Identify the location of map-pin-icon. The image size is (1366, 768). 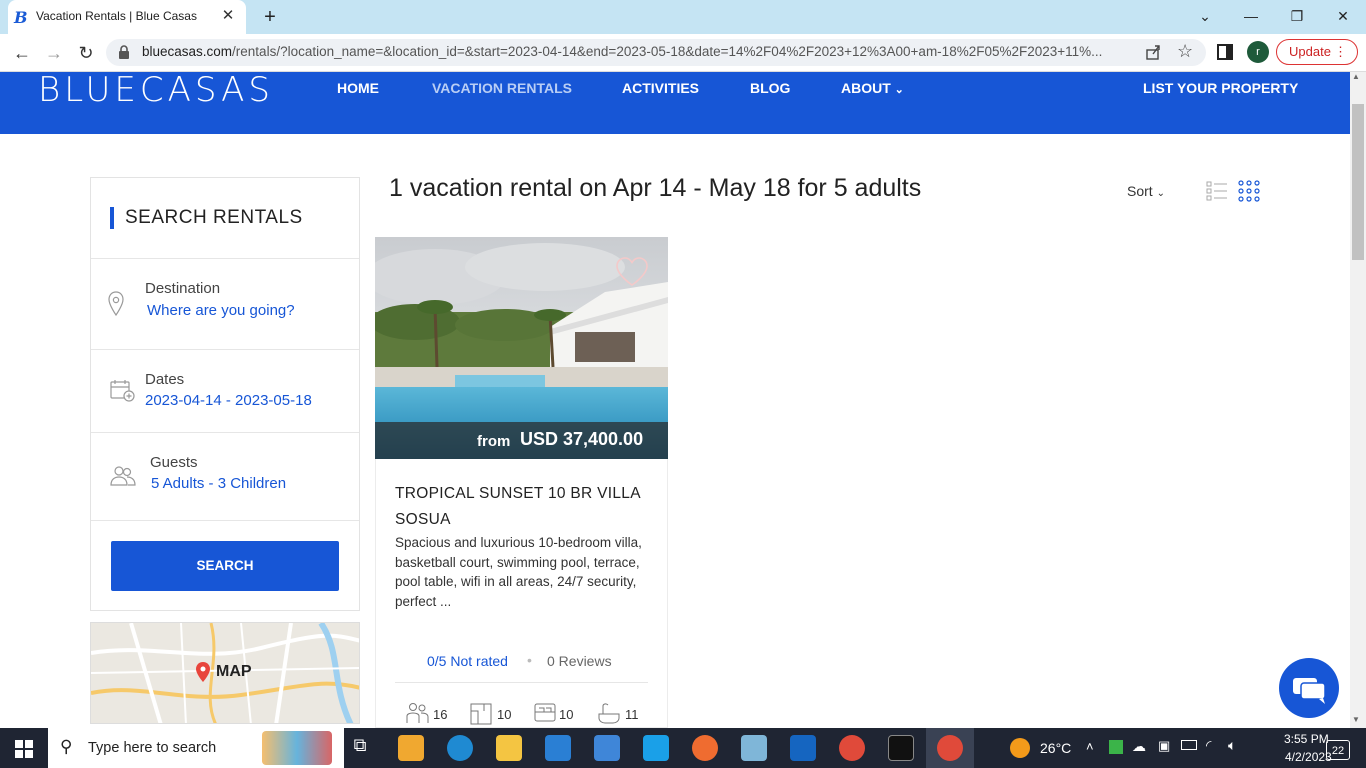
(116, 304).